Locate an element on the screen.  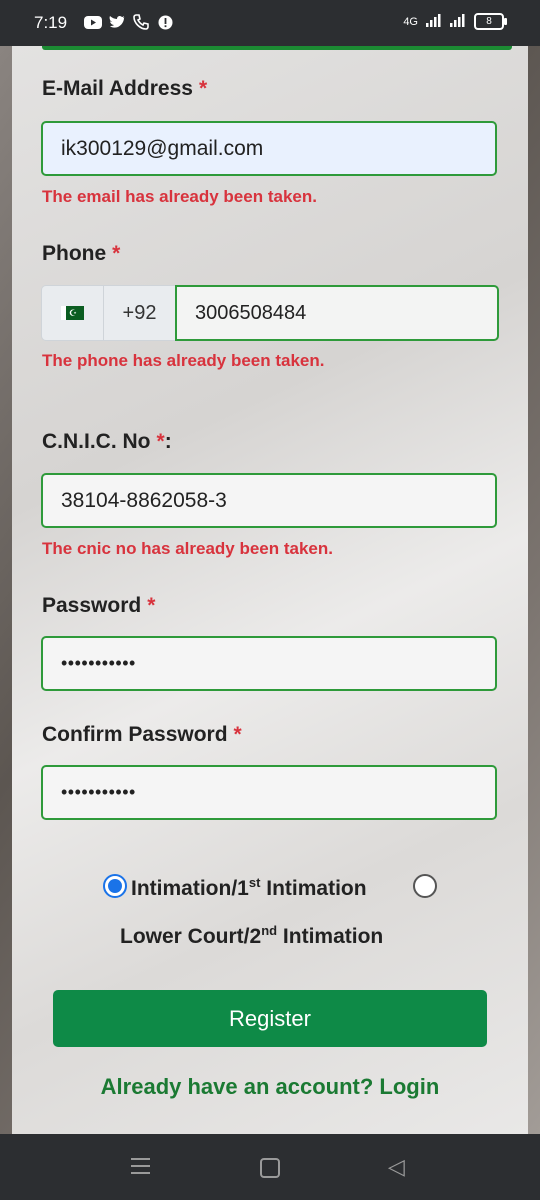
register-button: Register is located at coordinates (270, 1018).